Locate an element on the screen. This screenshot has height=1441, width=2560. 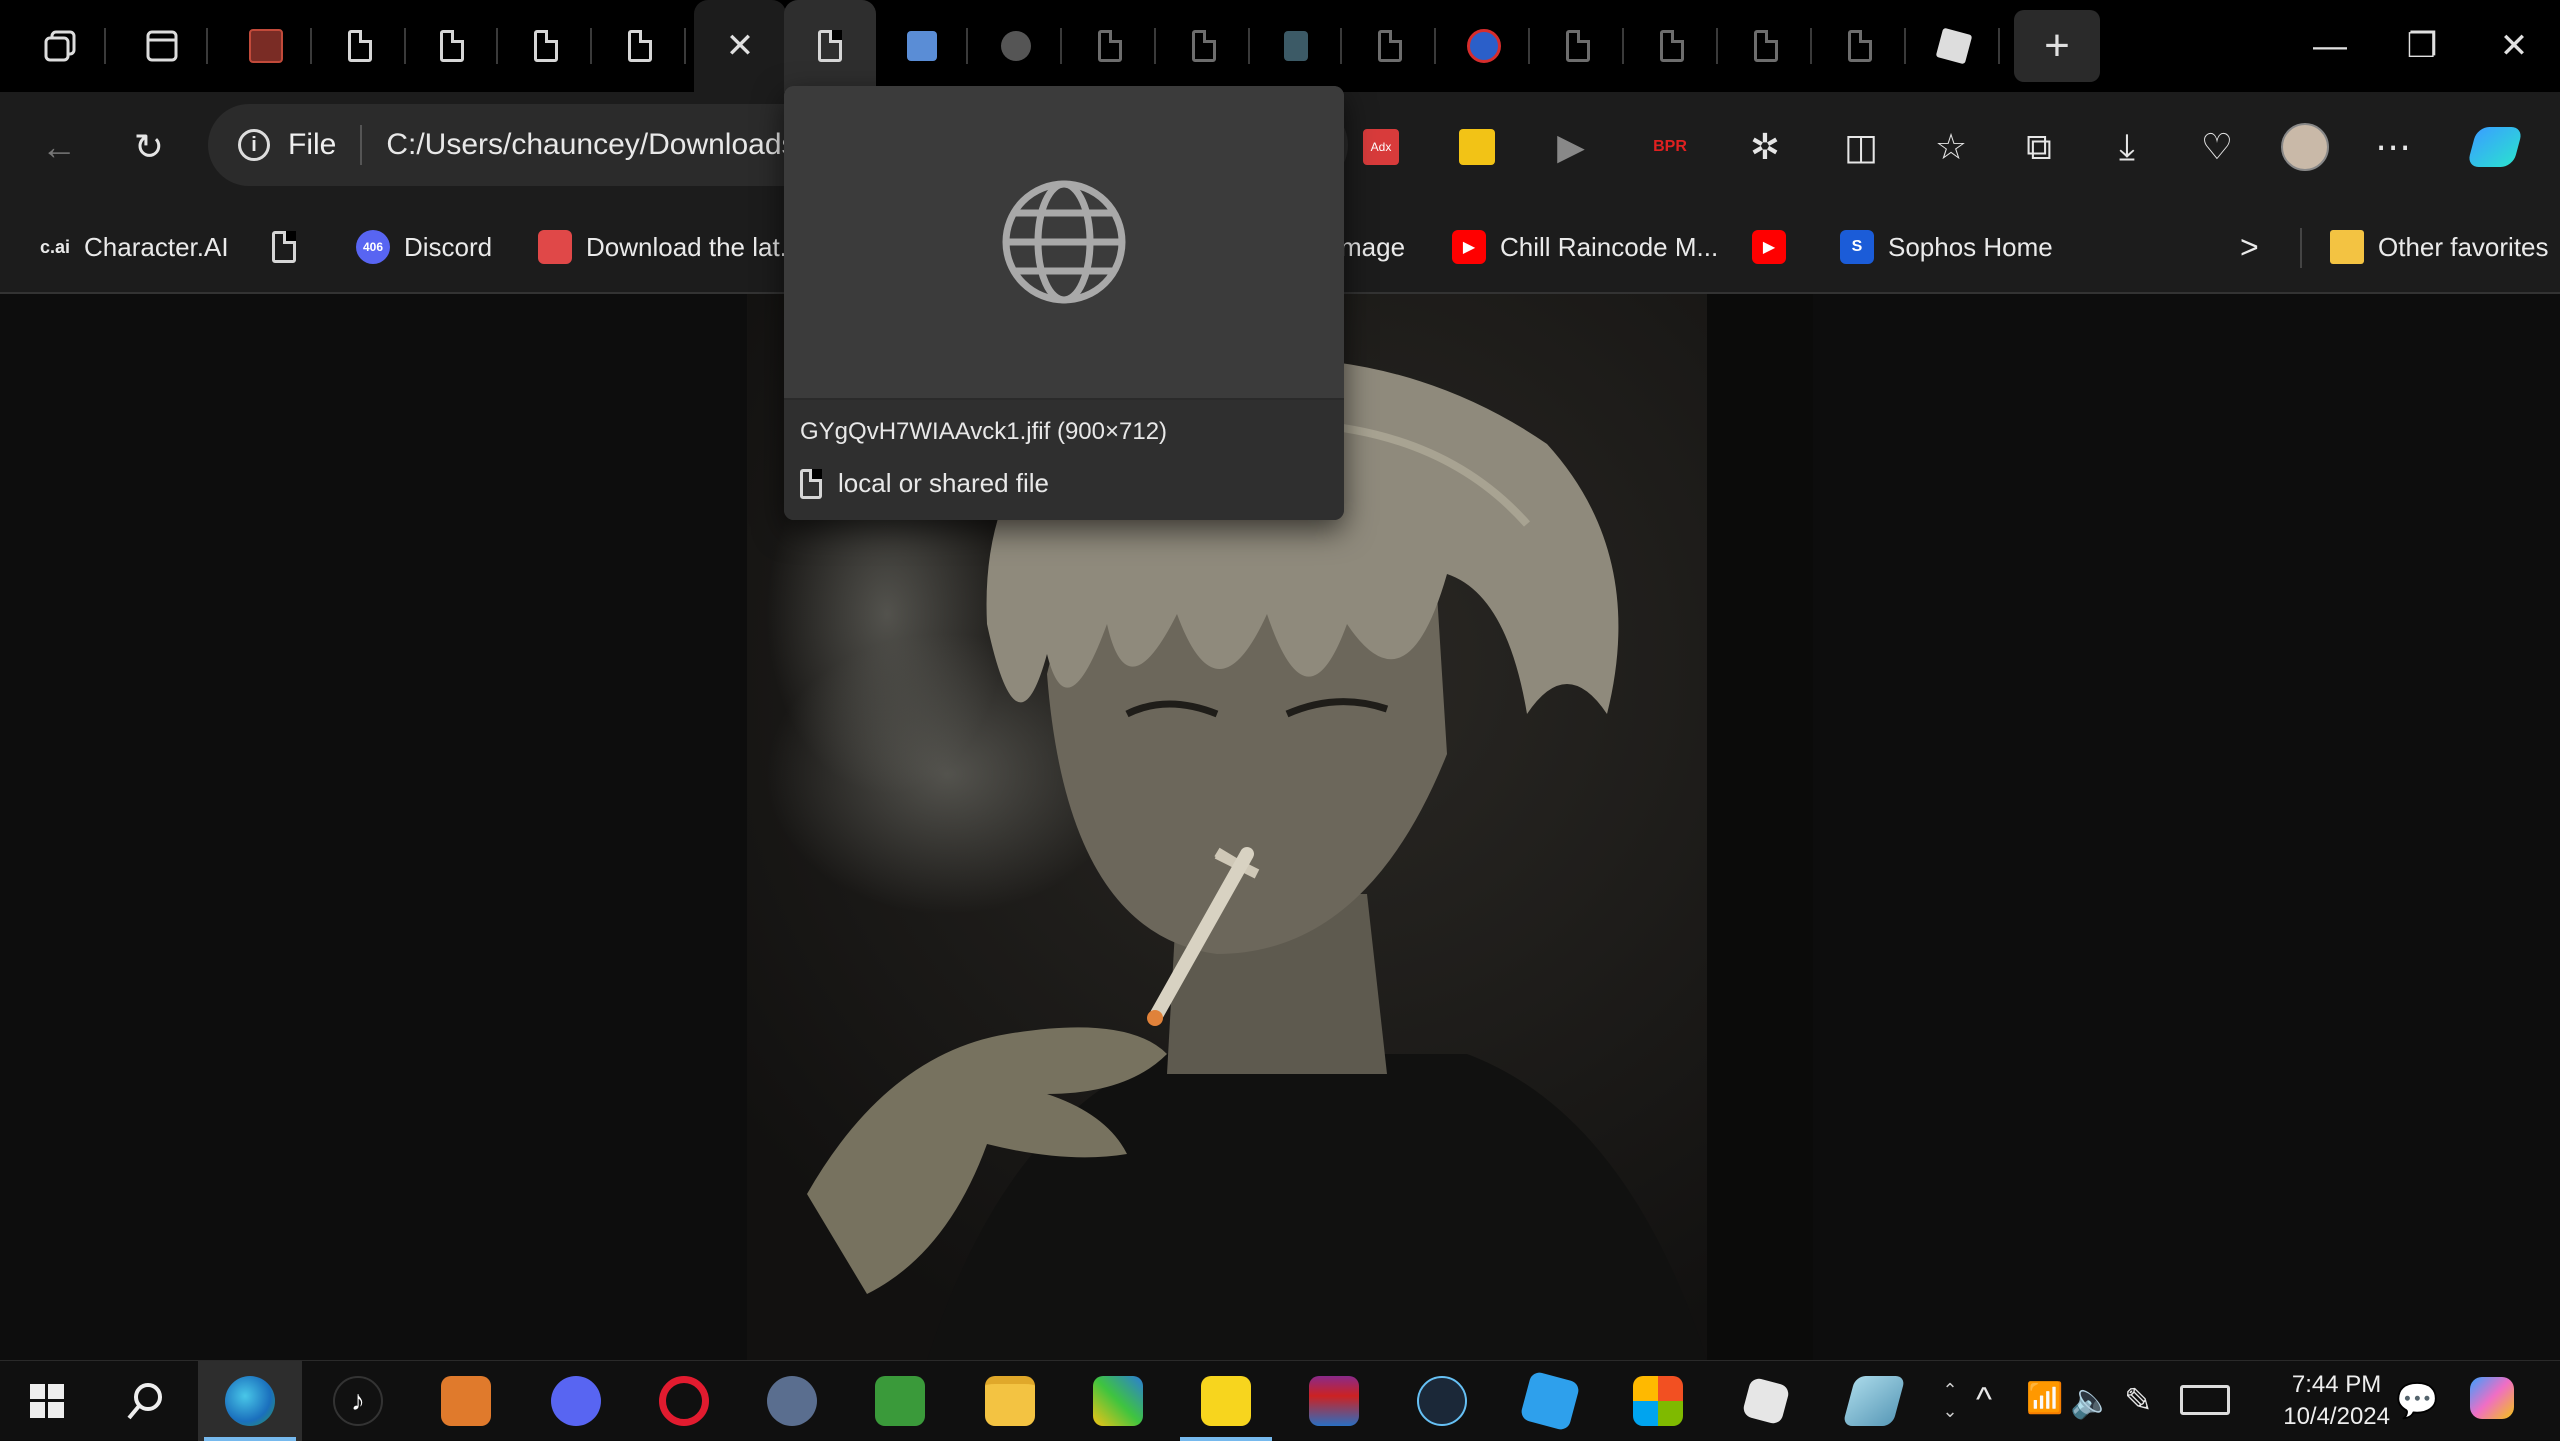
taskbar-scroll: ⌃ ⌄ is located at coordinates (1950, 1401).